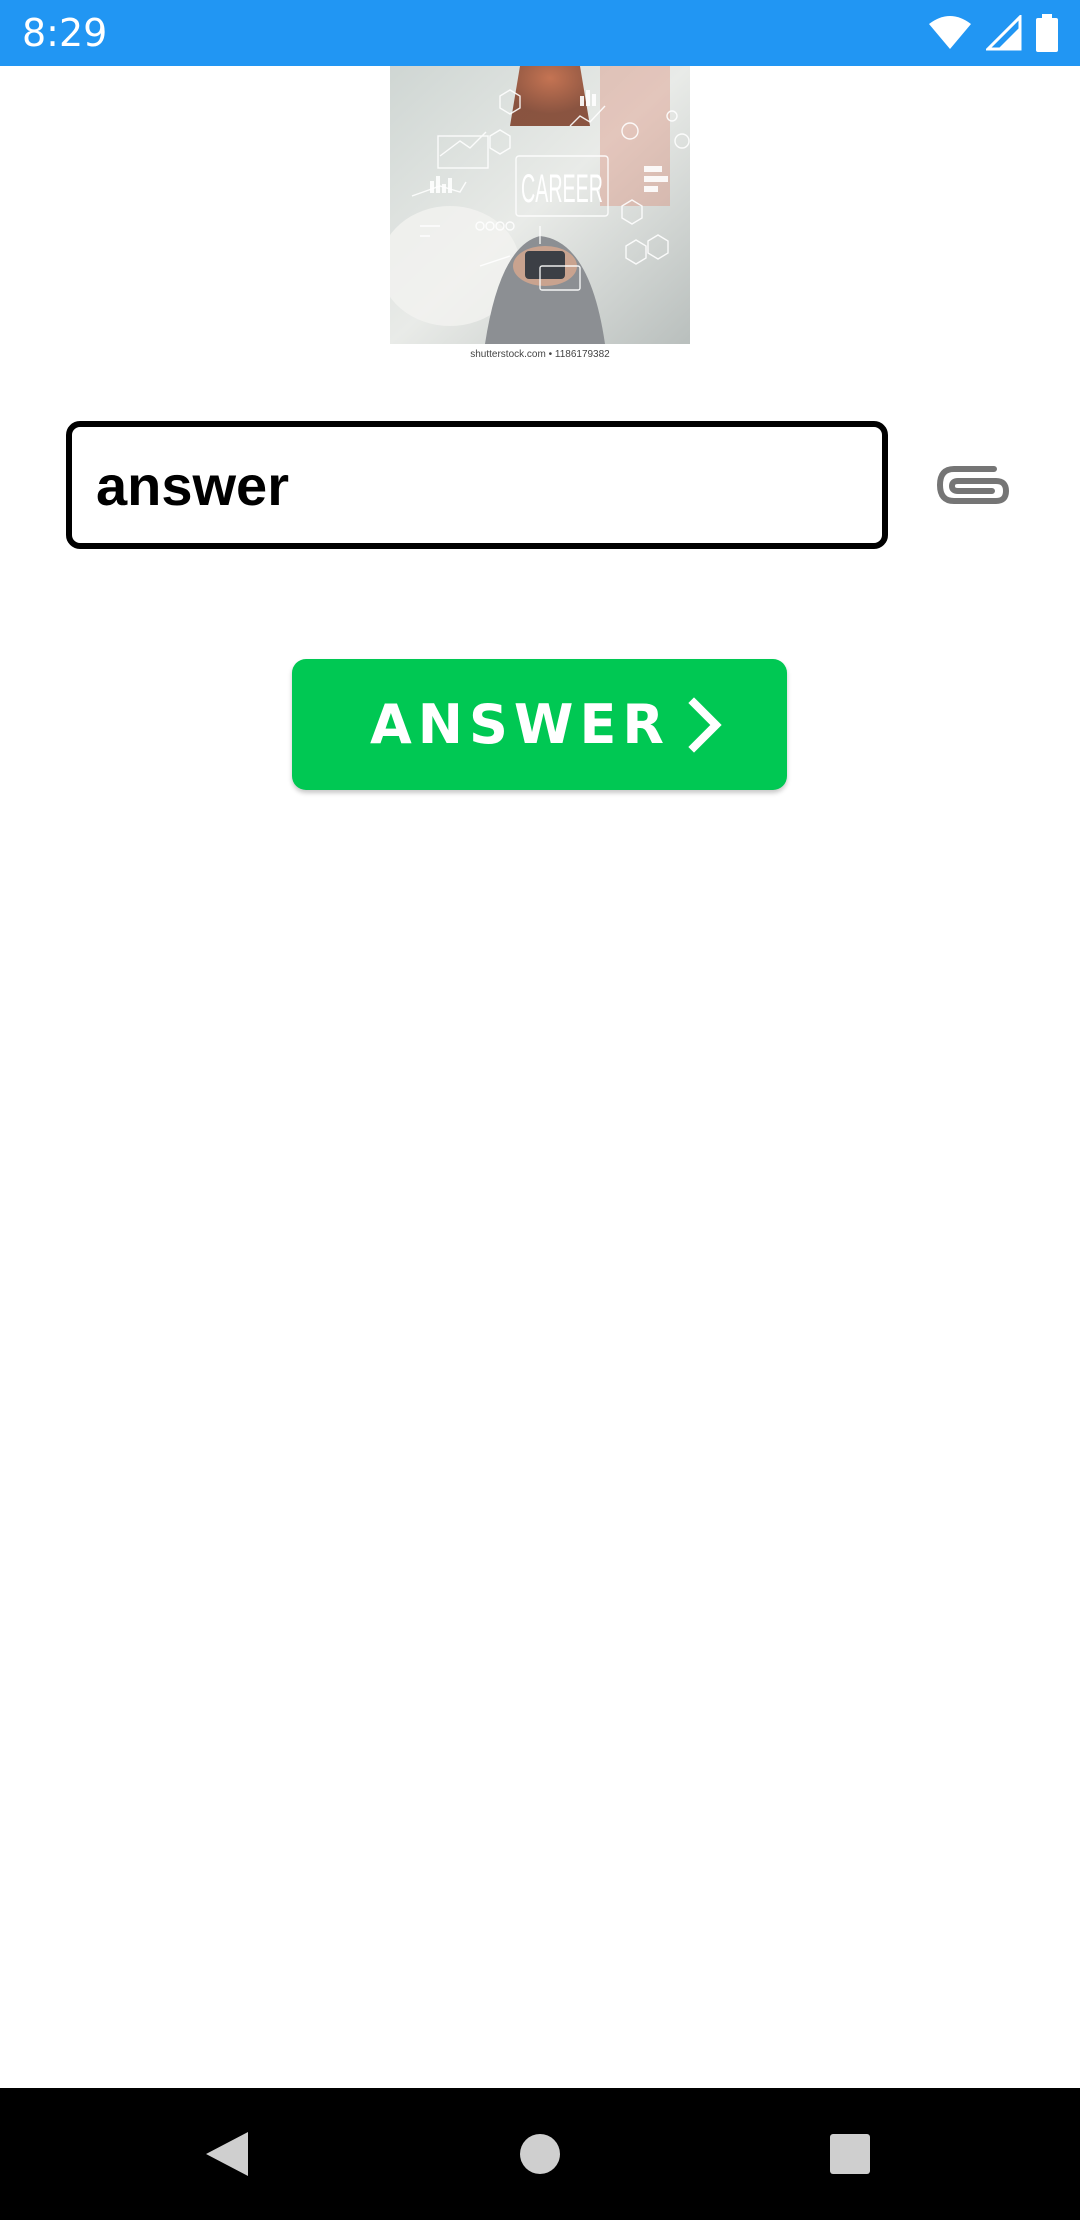  What do you see at coordinates (562, 189) in the screenshot?
I see `career-overlay-text: CAREER` at bounding box center [562, 189].